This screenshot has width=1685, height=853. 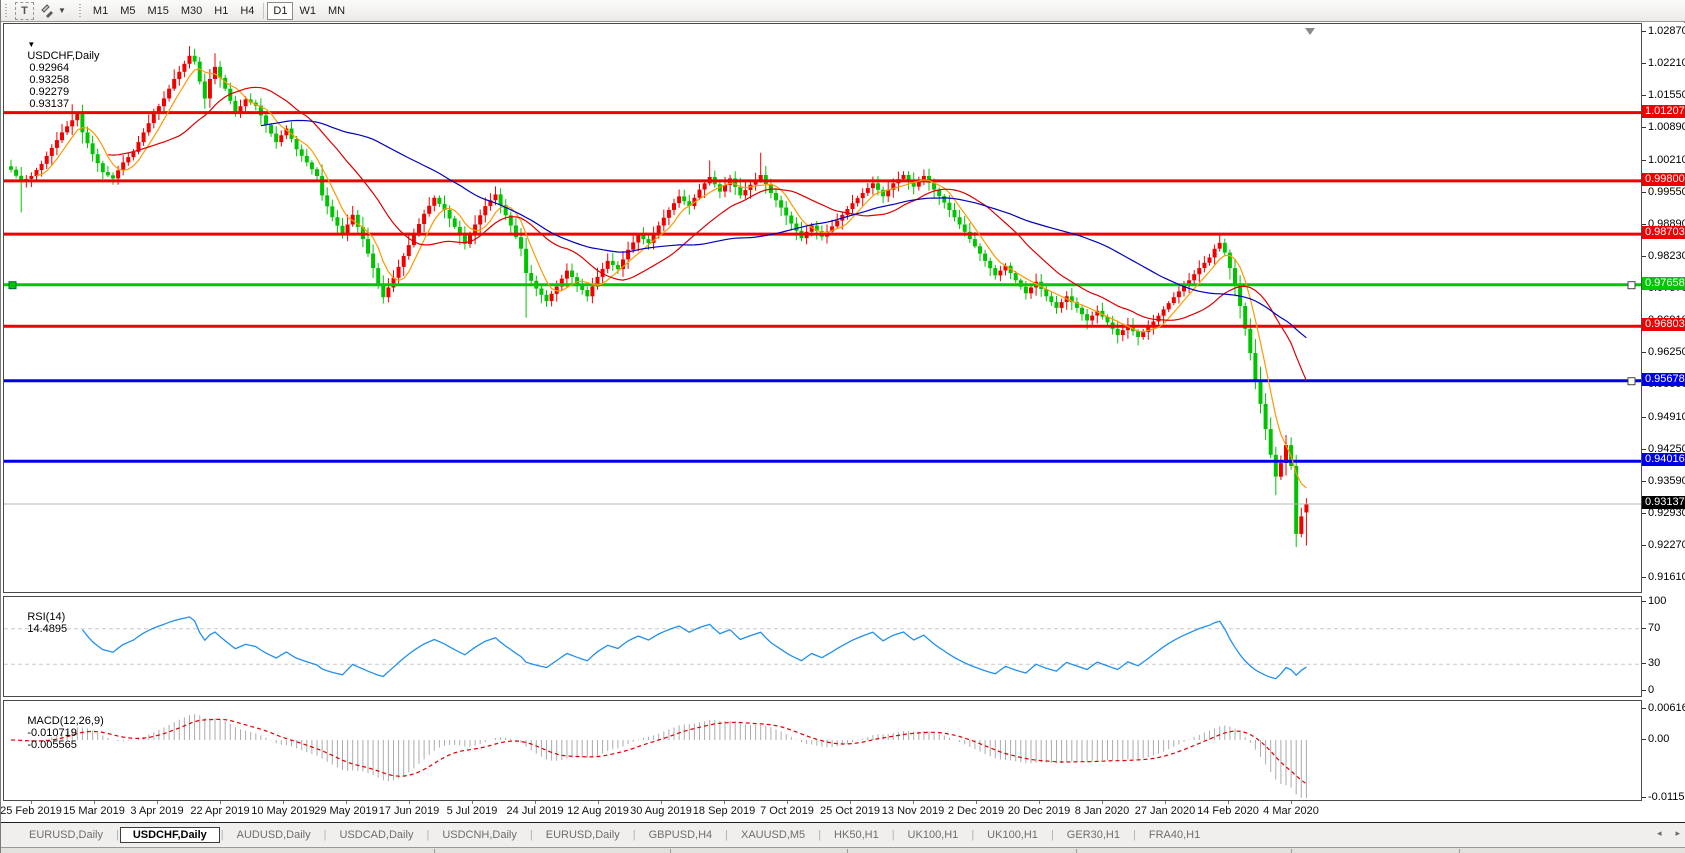 What do you see at coordinates (376, 835) in the screenshot?
I see `chart-tab-usdcad-daily: USDCAD,Daily` at bounding box center [376, 835].